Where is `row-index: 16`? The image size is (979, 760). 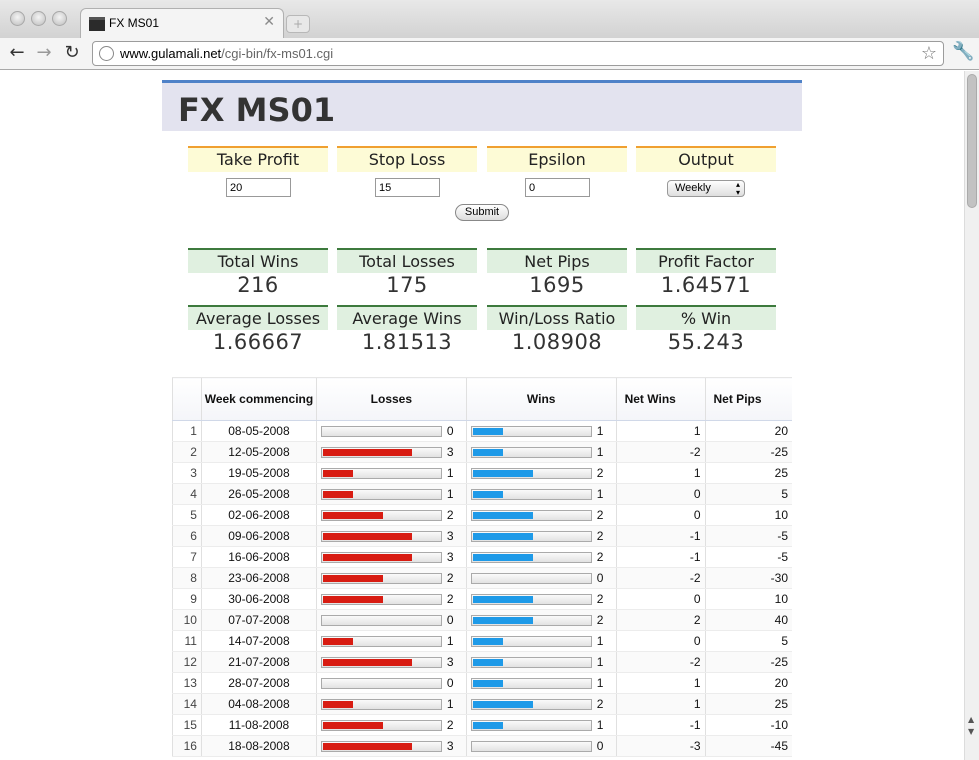
row-index: 16 is located at coordinates (187, 746).